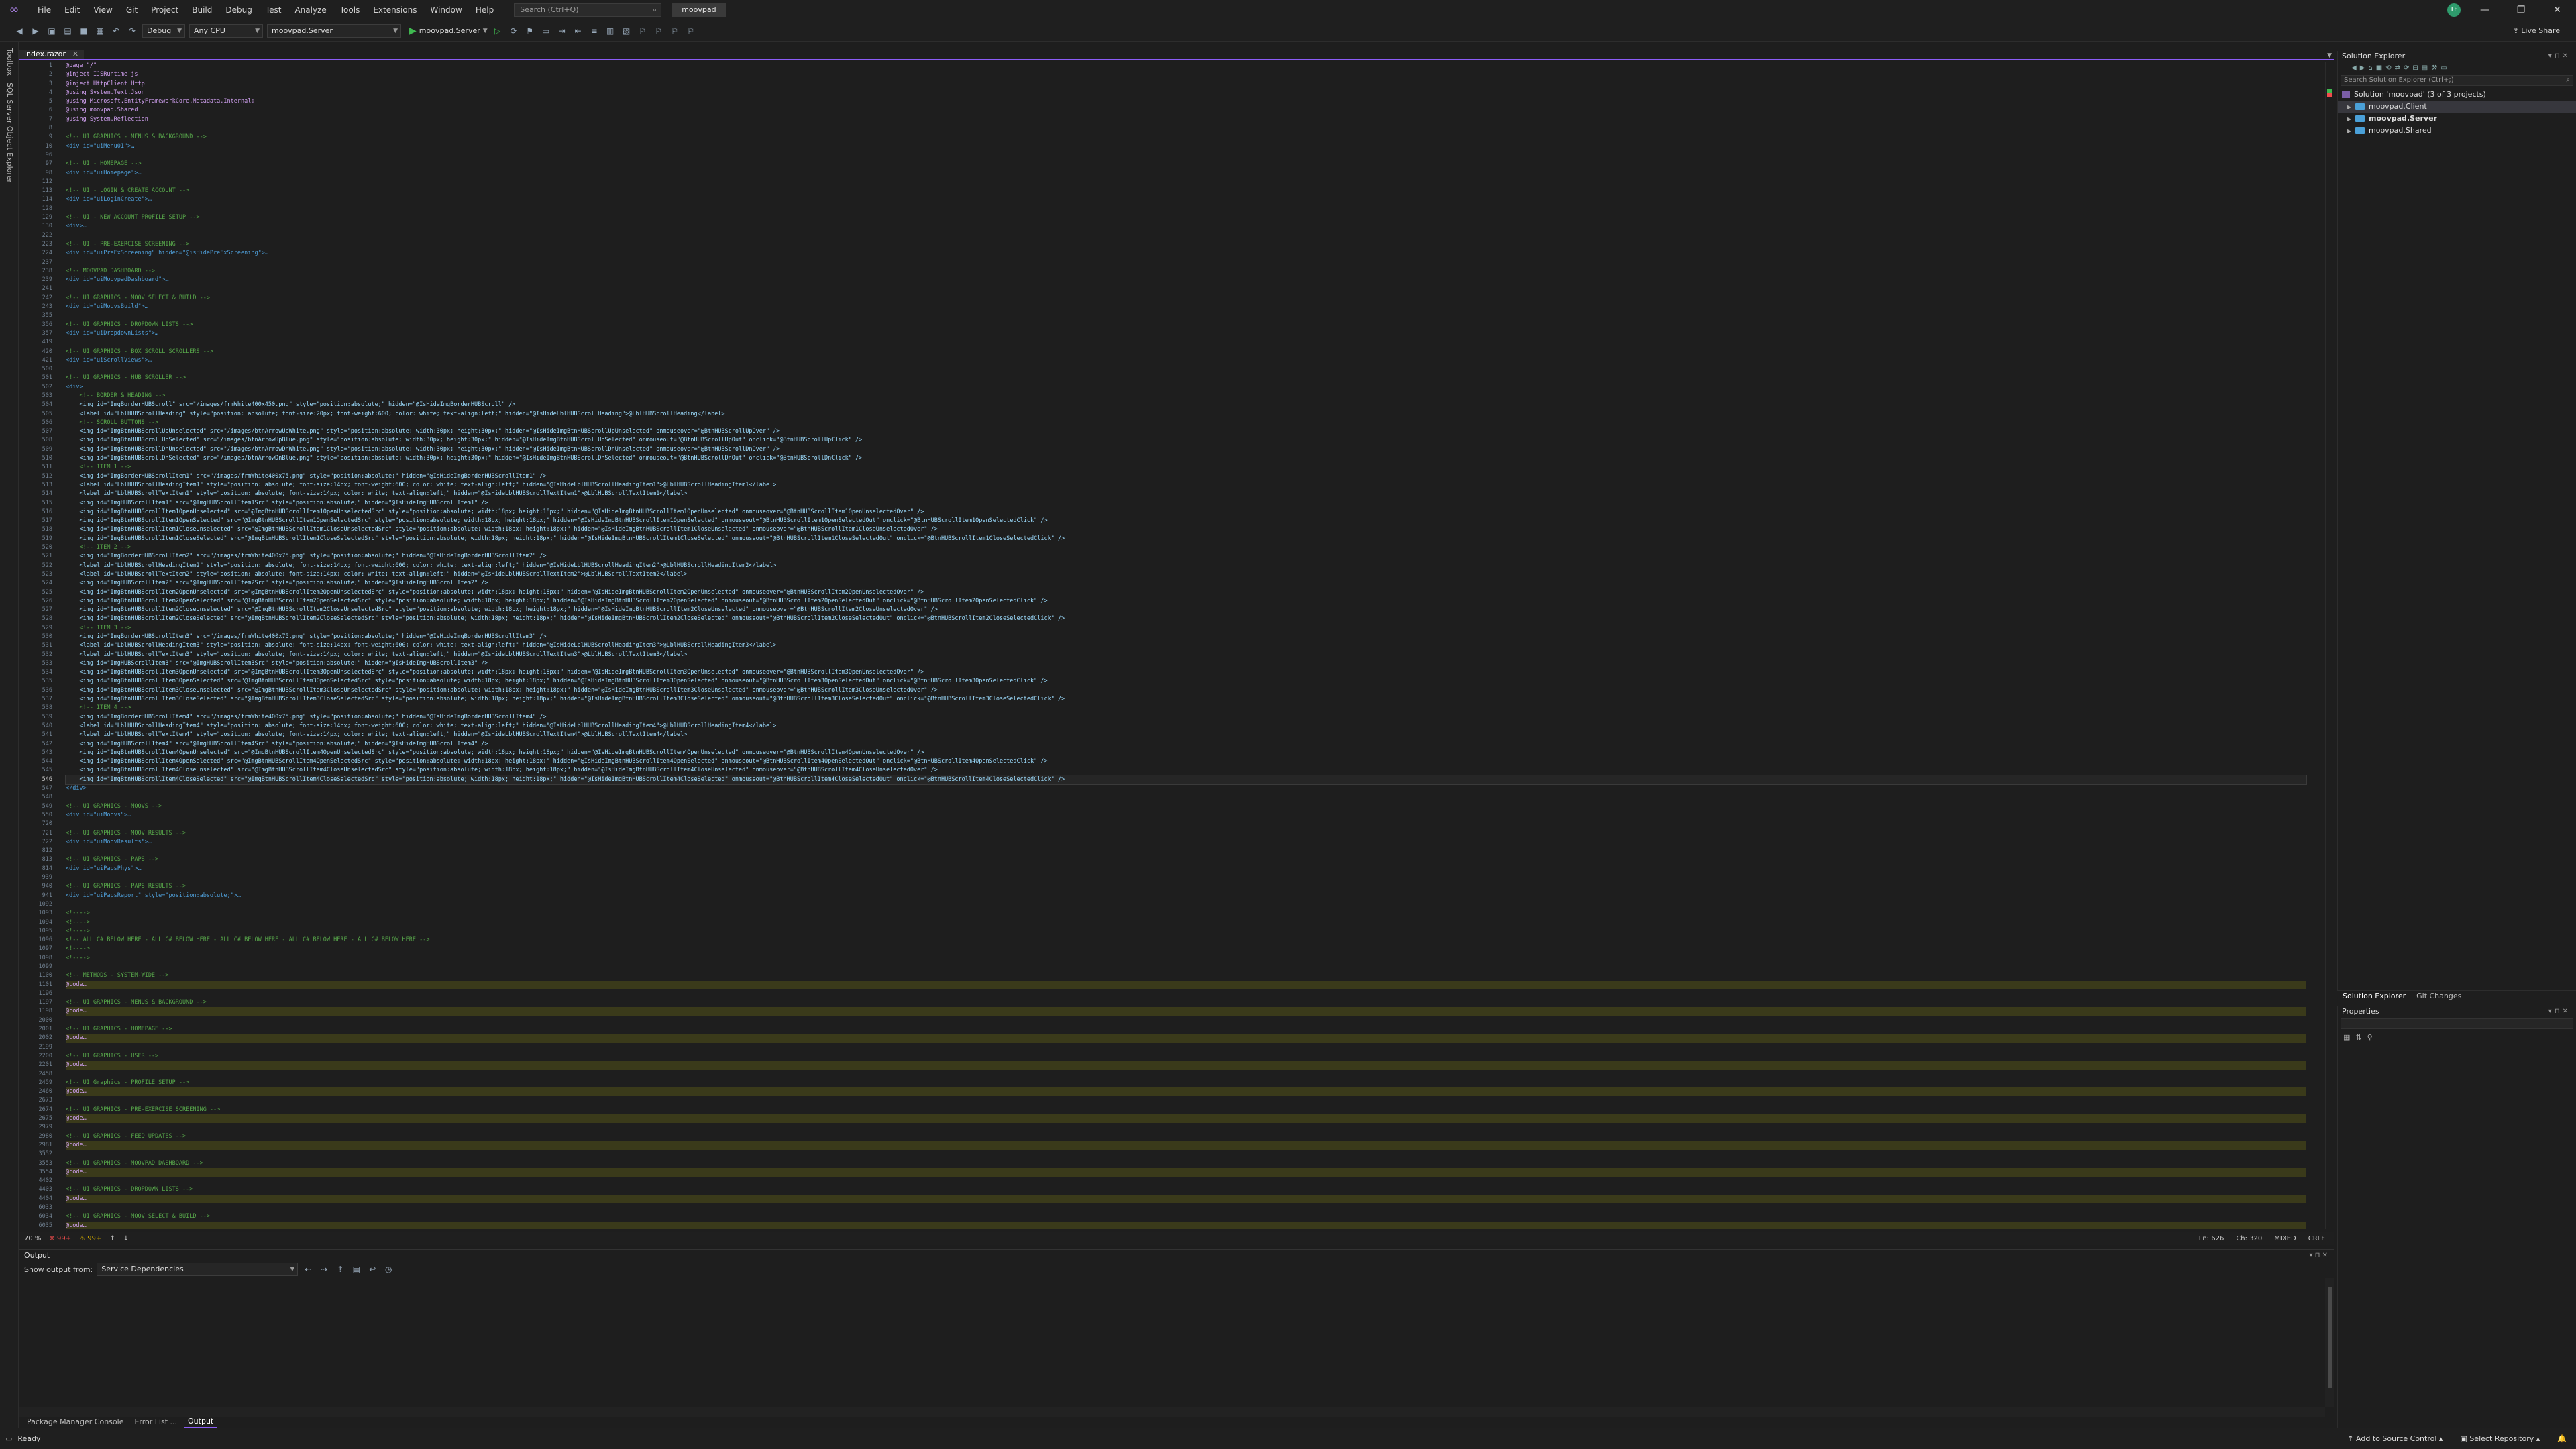 This screenshot has height=1449, width=2576. I want to click on code-line: <!-- UI GRAPHICS - FEED UPDATES -->, so click(1186, 1136).